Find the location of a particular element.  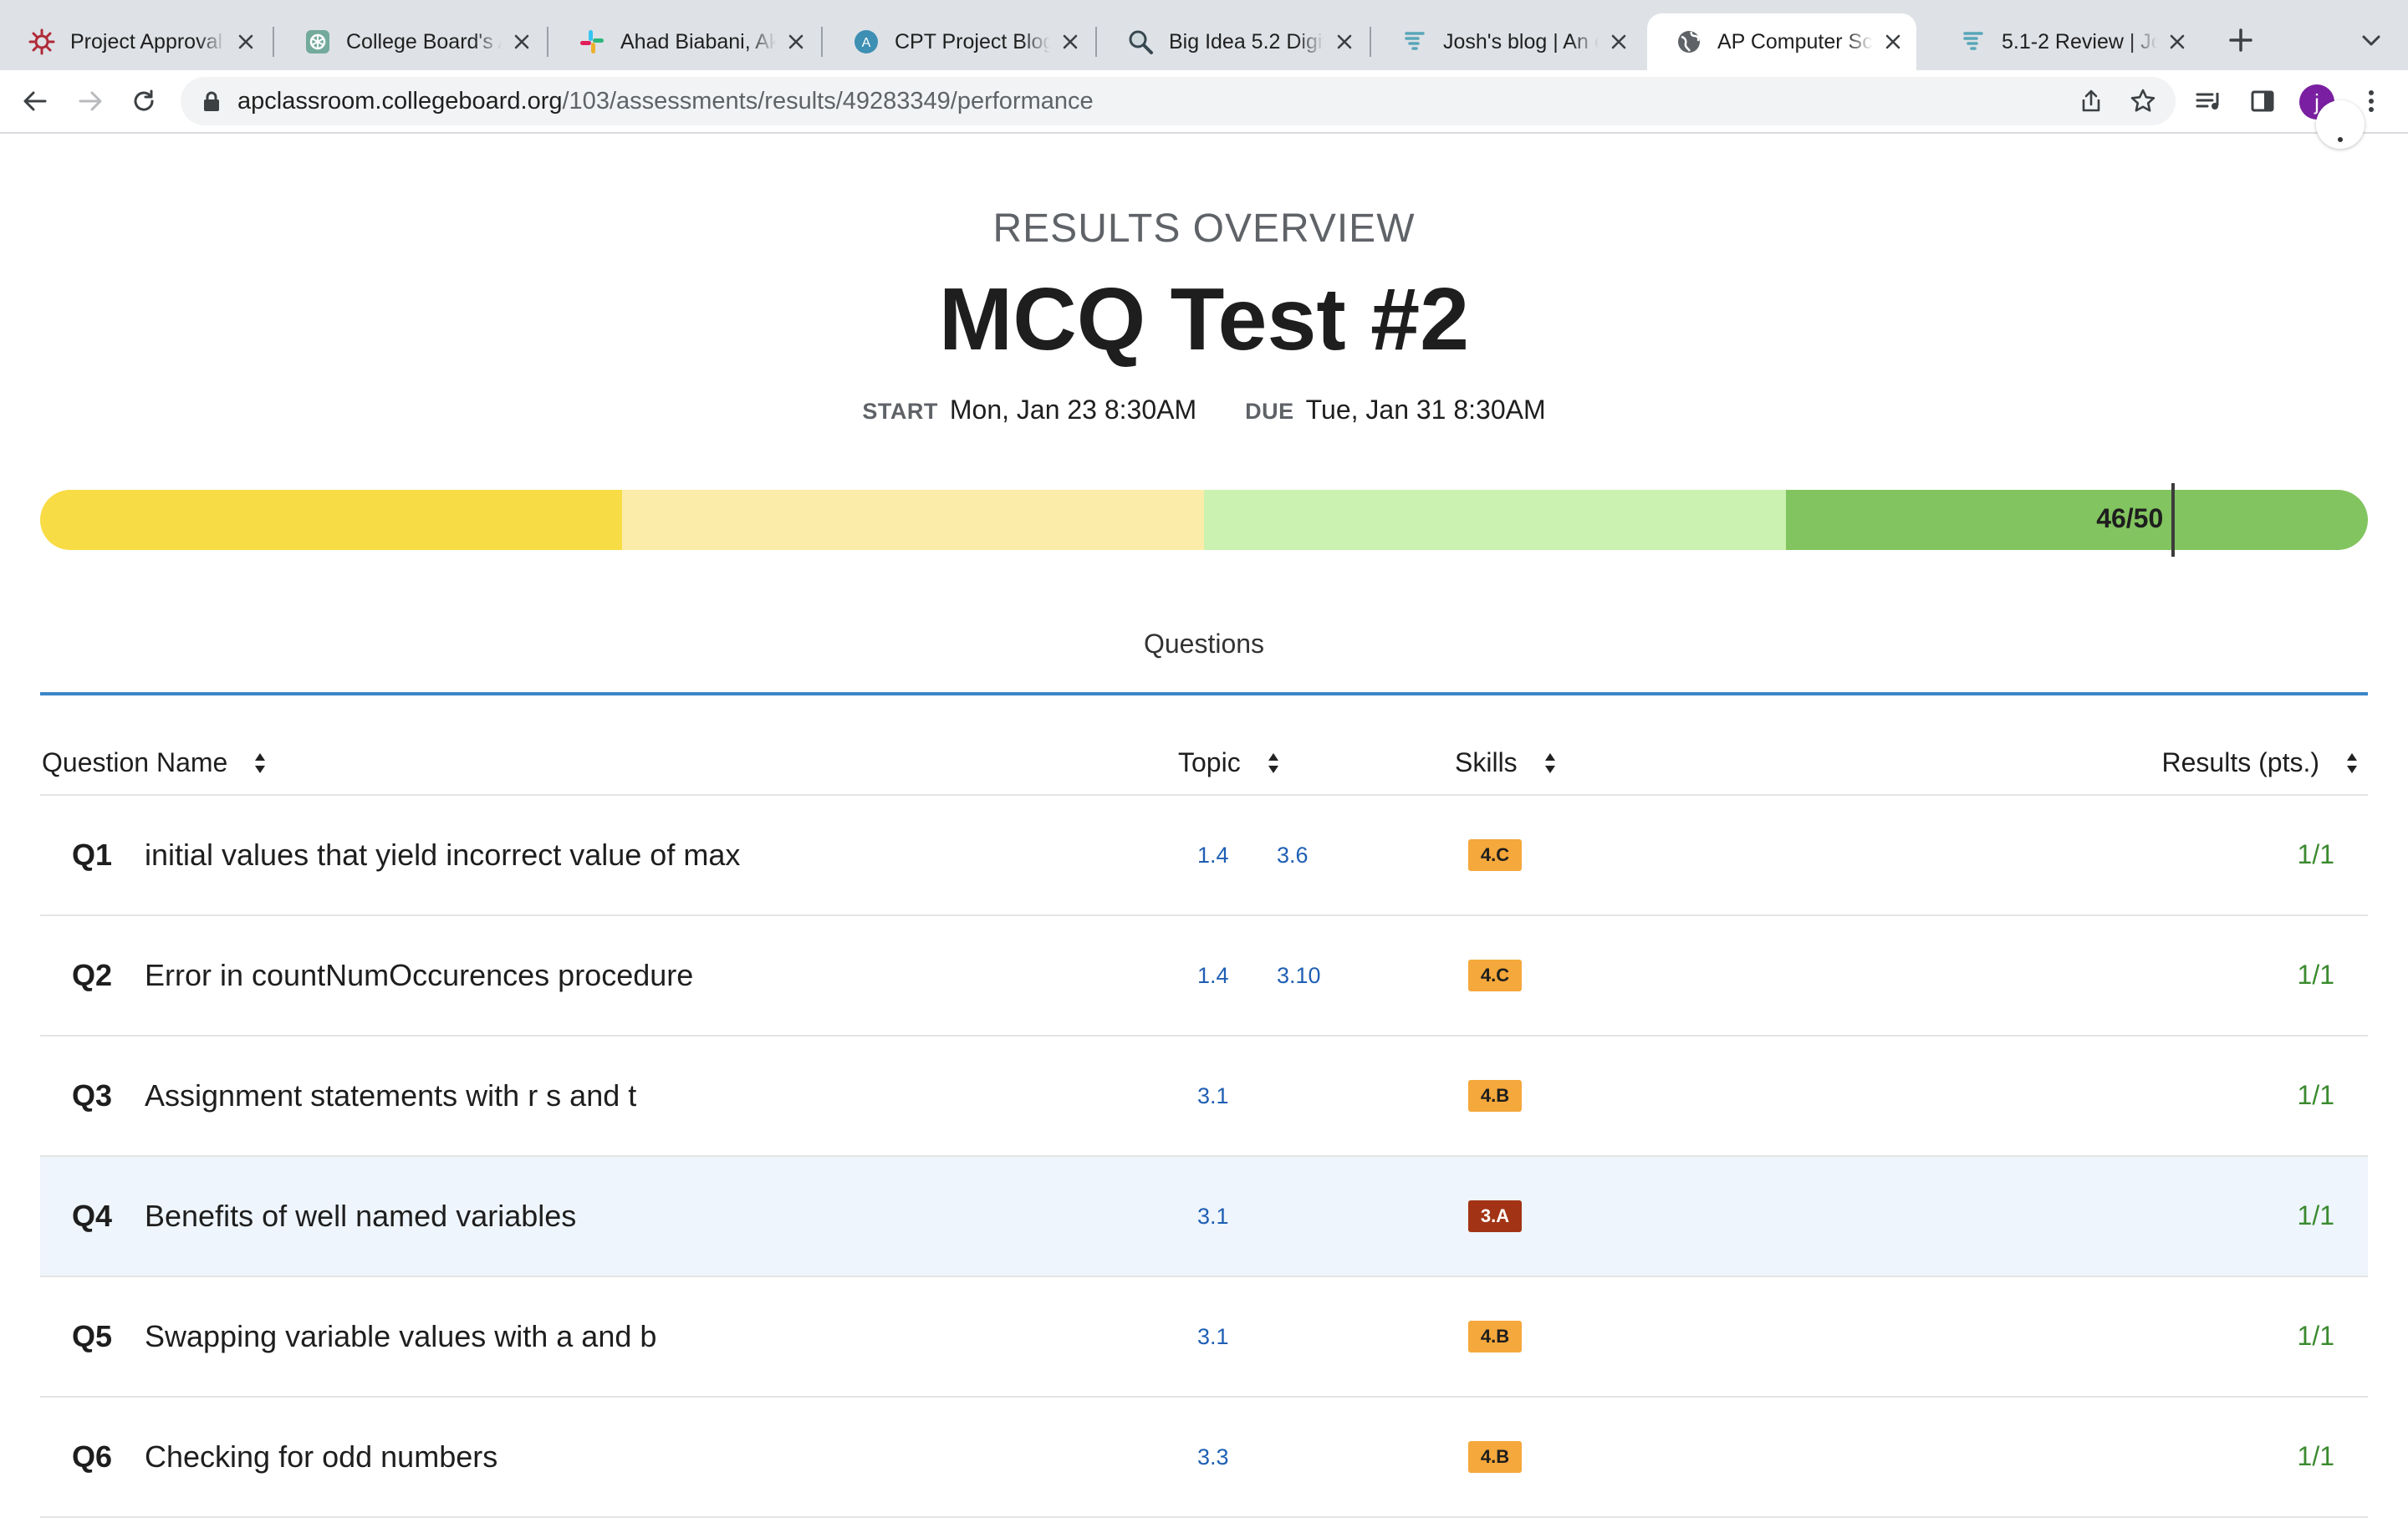

arrow-right-icon is located at coordinates (90, 101).